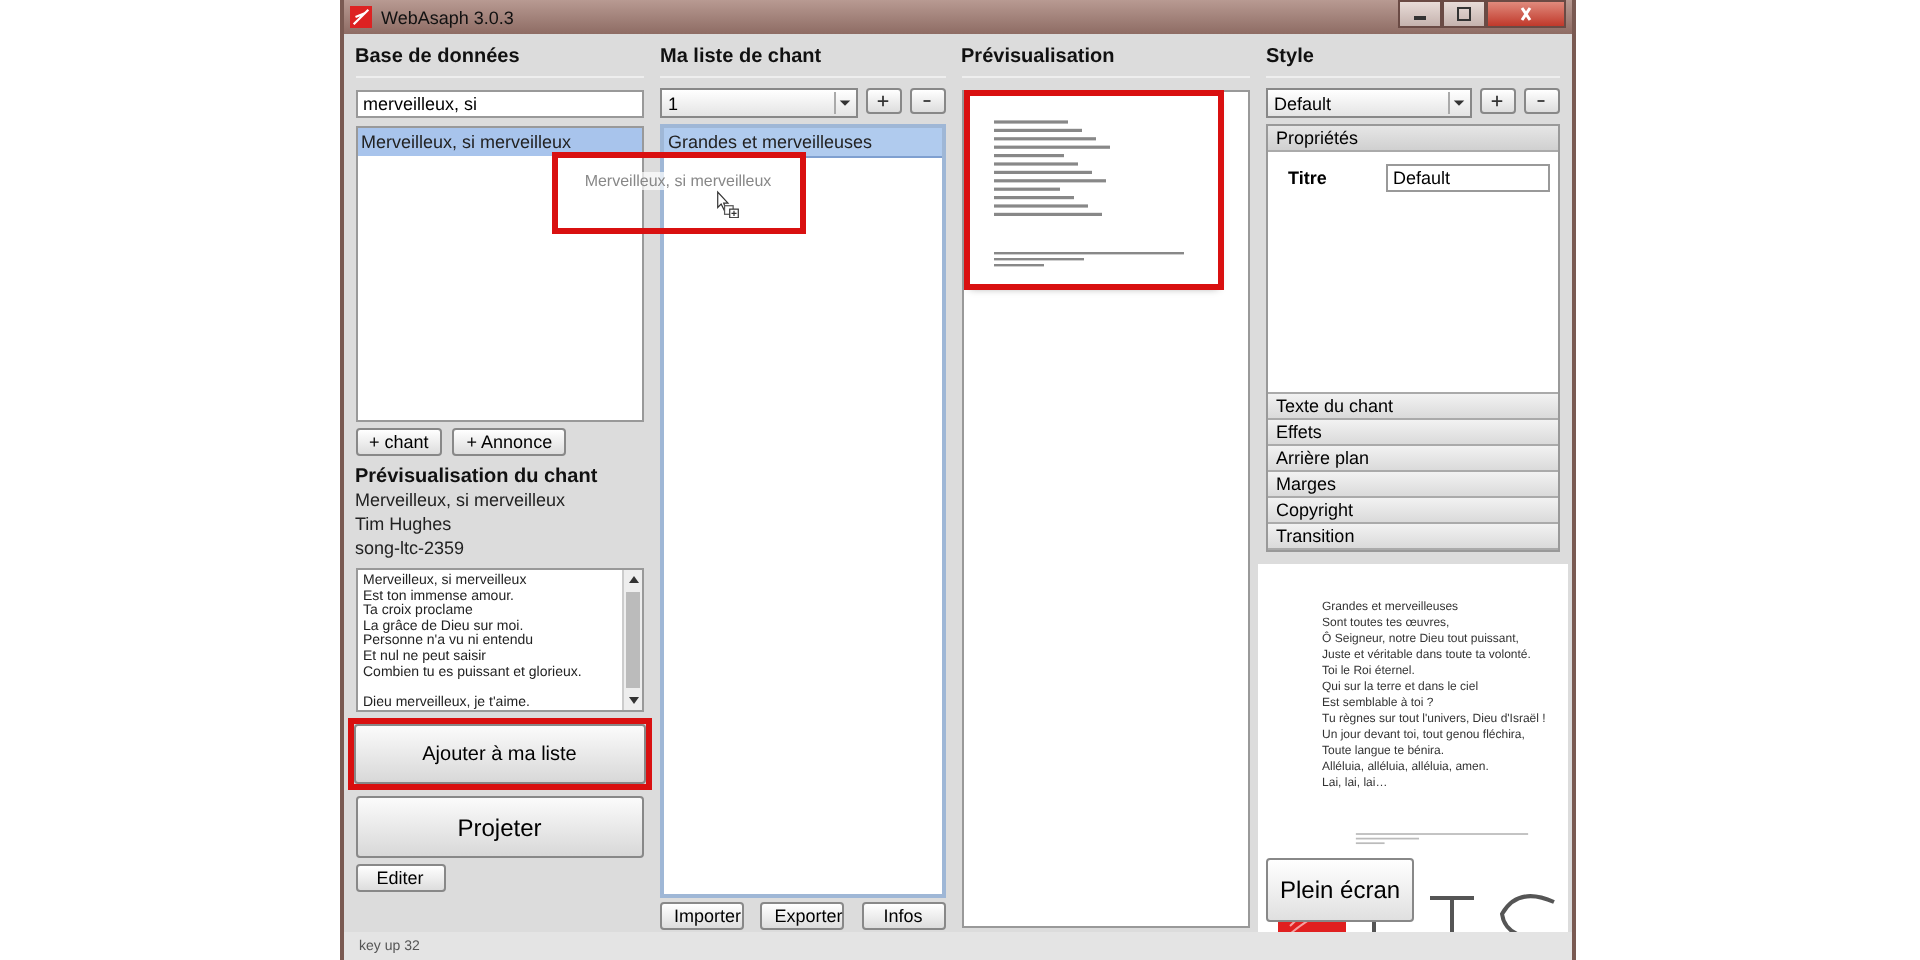 The image size is (1920, 960). I want to click on panel-heading: Style, so click(1412, 59).